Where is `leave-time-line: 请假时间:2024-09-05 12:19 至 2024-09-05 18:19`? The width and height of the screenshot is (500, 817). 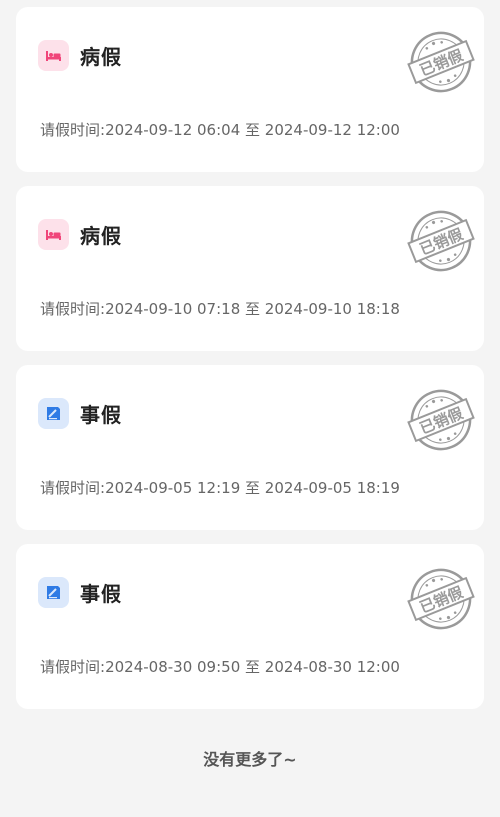
leave-time-line: 请假时间:2024-09-05 12:19 至 2024-09-05 18:19 is located at coordinates (220, 487).